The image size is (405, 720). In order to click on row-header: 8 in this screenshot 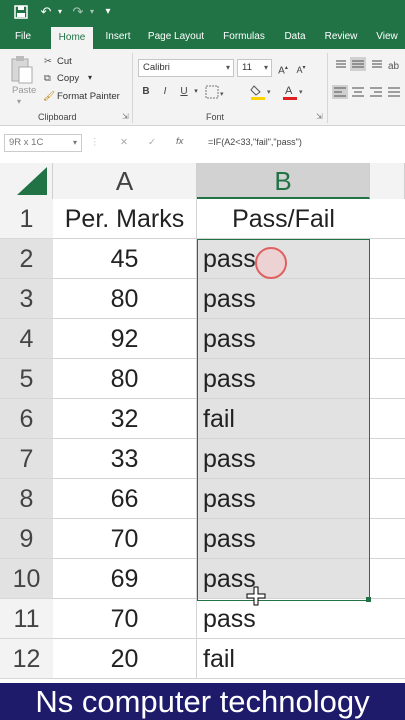, I will do `click(26, 499)`.